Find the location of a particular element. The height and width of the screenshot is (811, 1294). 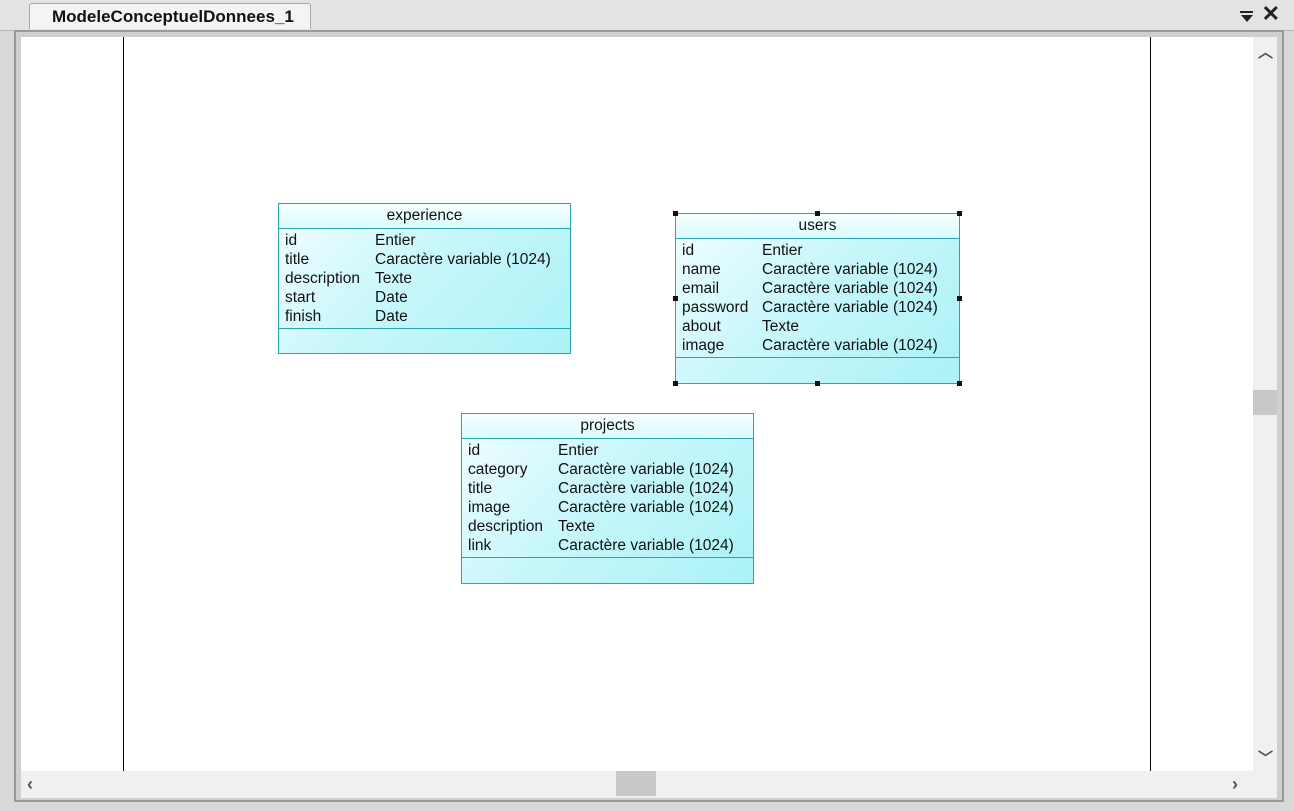

vertical-scroll-thumb is located at coordinates (1265, 402).